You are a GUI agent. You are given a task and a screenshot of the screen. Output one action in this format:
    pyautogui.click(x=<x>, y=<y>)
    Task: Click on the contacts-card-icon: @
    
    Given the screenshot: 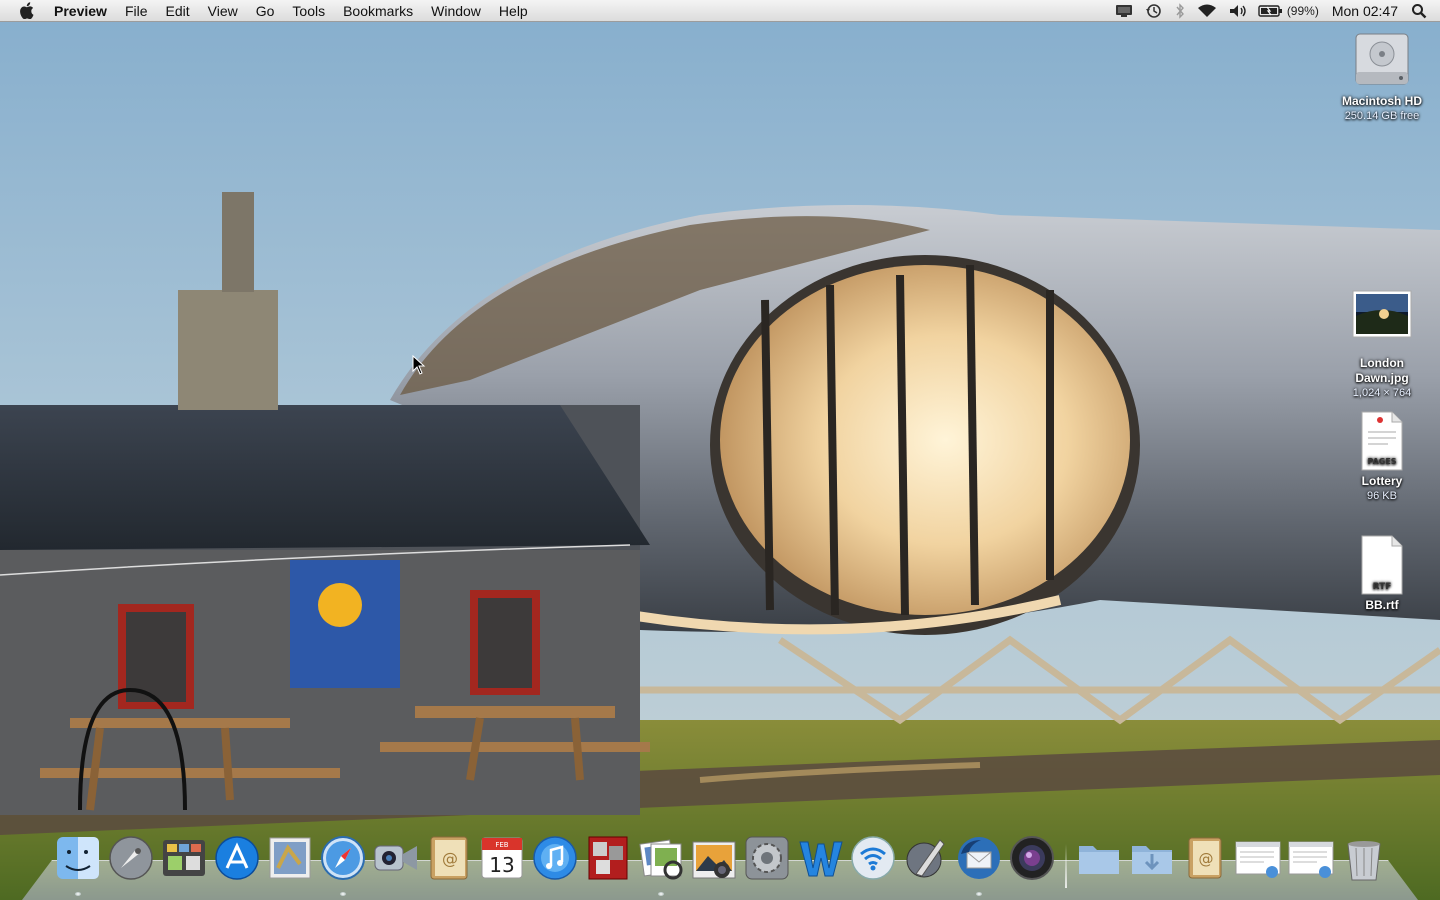 What is the action you would take?
    pyautogui.click(x=1205, y=858)
    